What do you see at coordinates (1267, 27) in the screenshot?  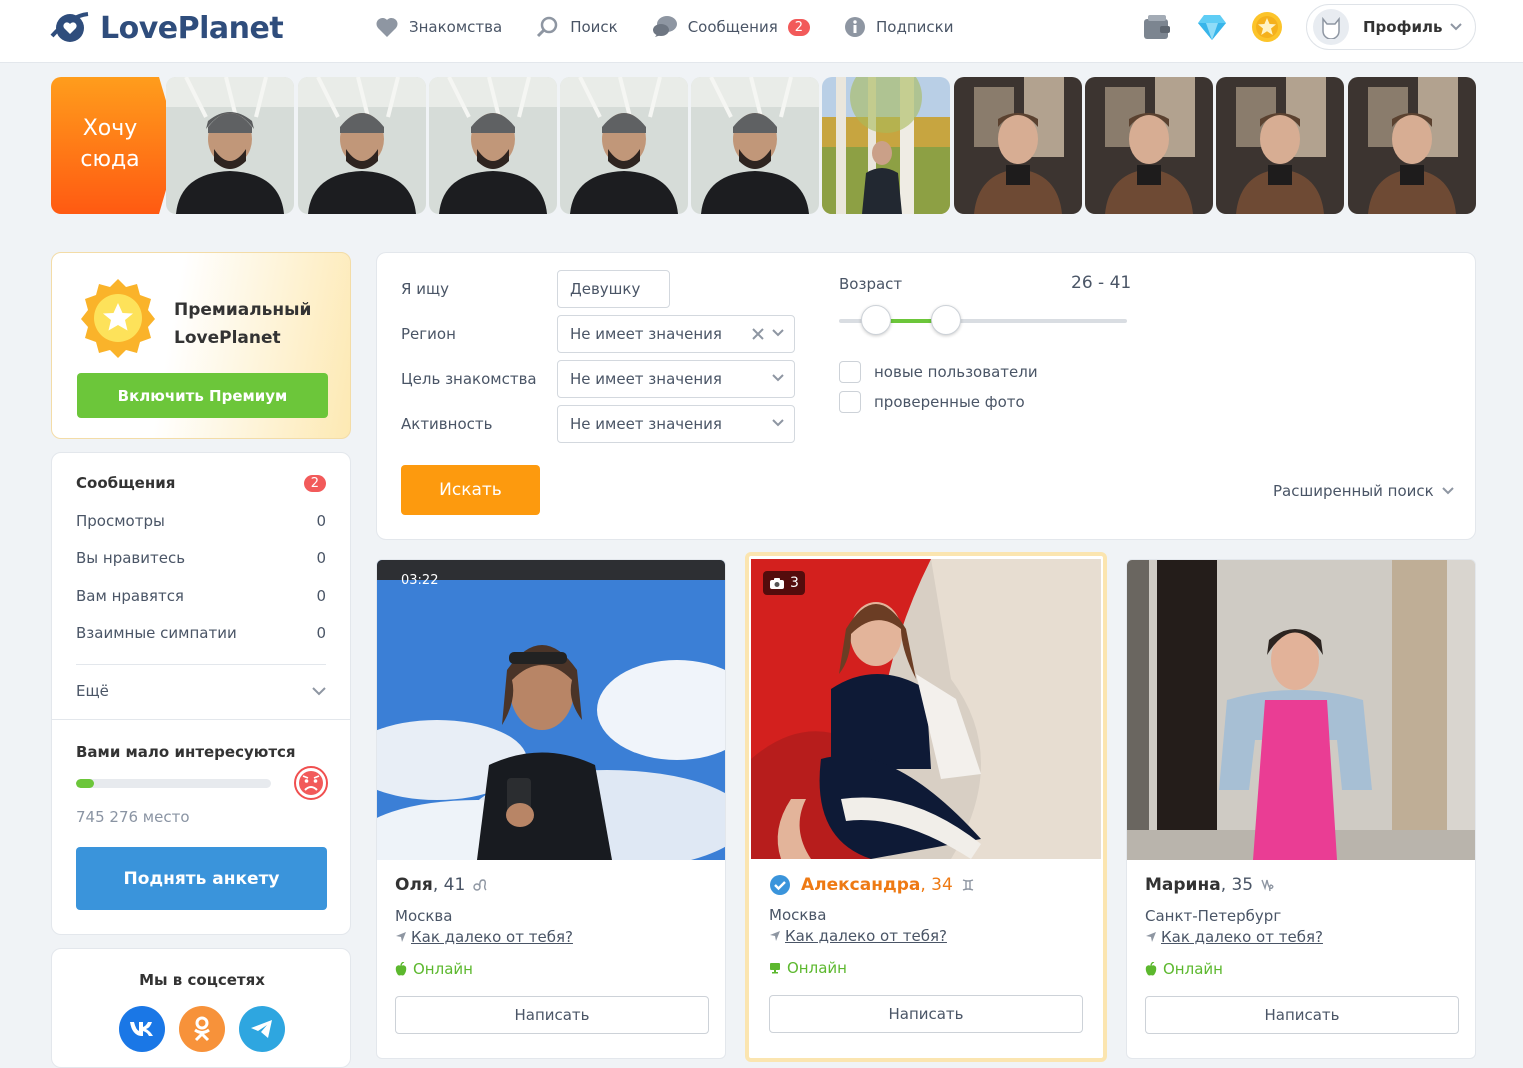 I see `star-coin-button` at bounding box center [1267, 27].